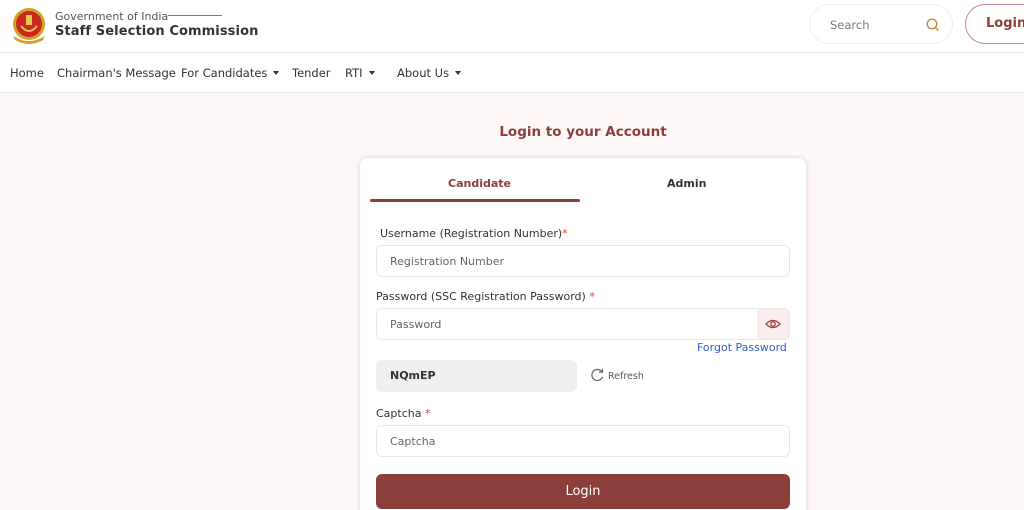 The image size is (1024, 510). What do you see at coordinates (447, 261) in the screenshot?
I see `username-placeholder: Registration Number` at bounding box center [447, 261].